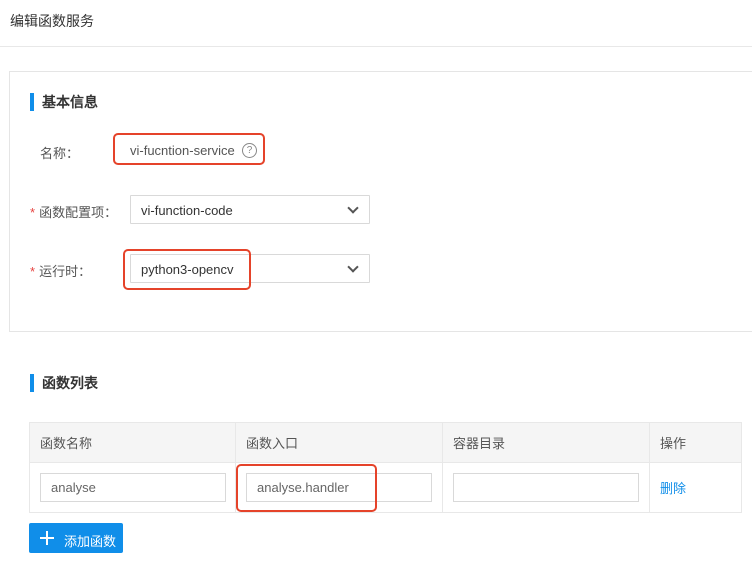 The height and width of the screenshot is (571, 752). What do you see at coordinates (64, 383) in the screenshot?
I see `function-list-title: 函数列表` at bounding box center [64, 383].